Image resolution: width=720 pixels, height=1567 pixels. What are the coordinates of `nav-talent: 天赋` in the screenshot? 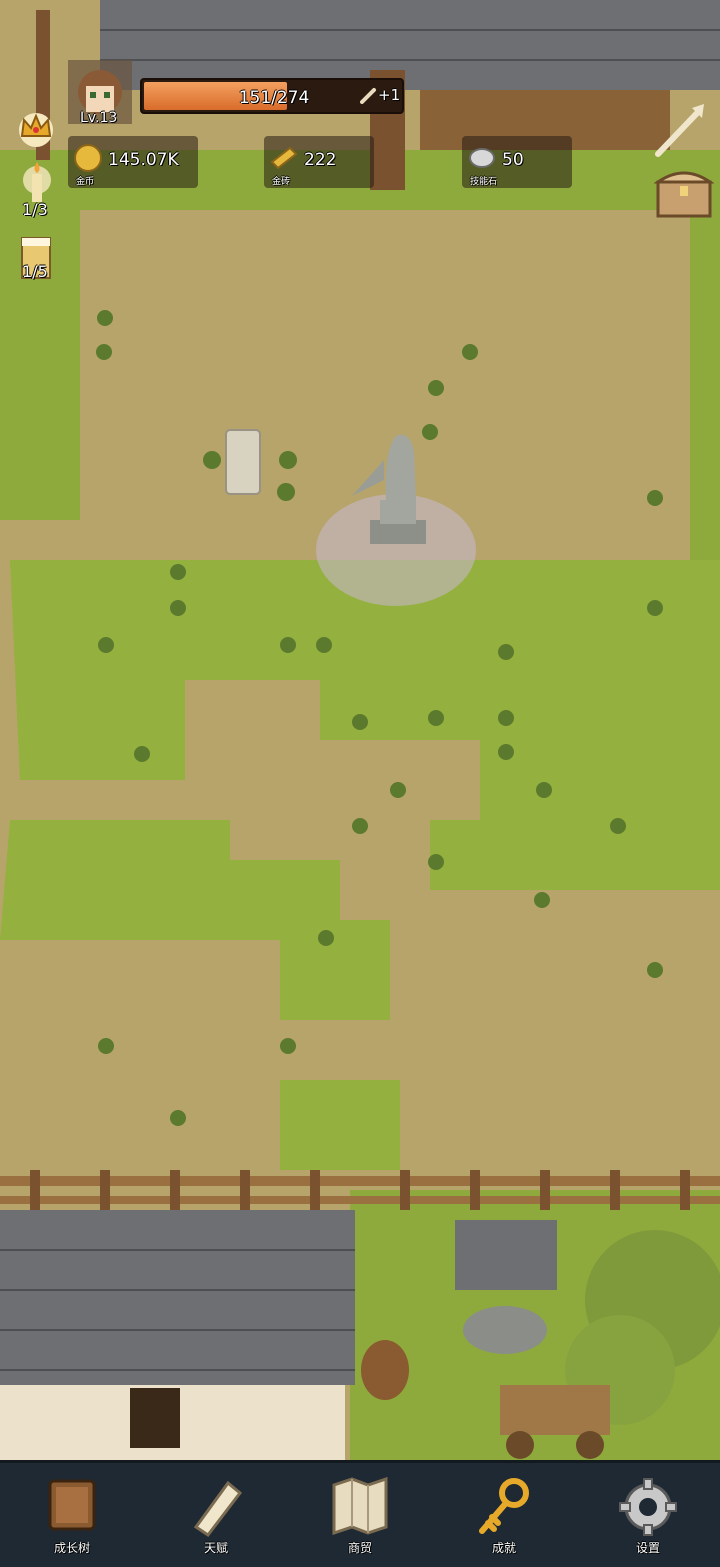 It's located at (216, 1515).